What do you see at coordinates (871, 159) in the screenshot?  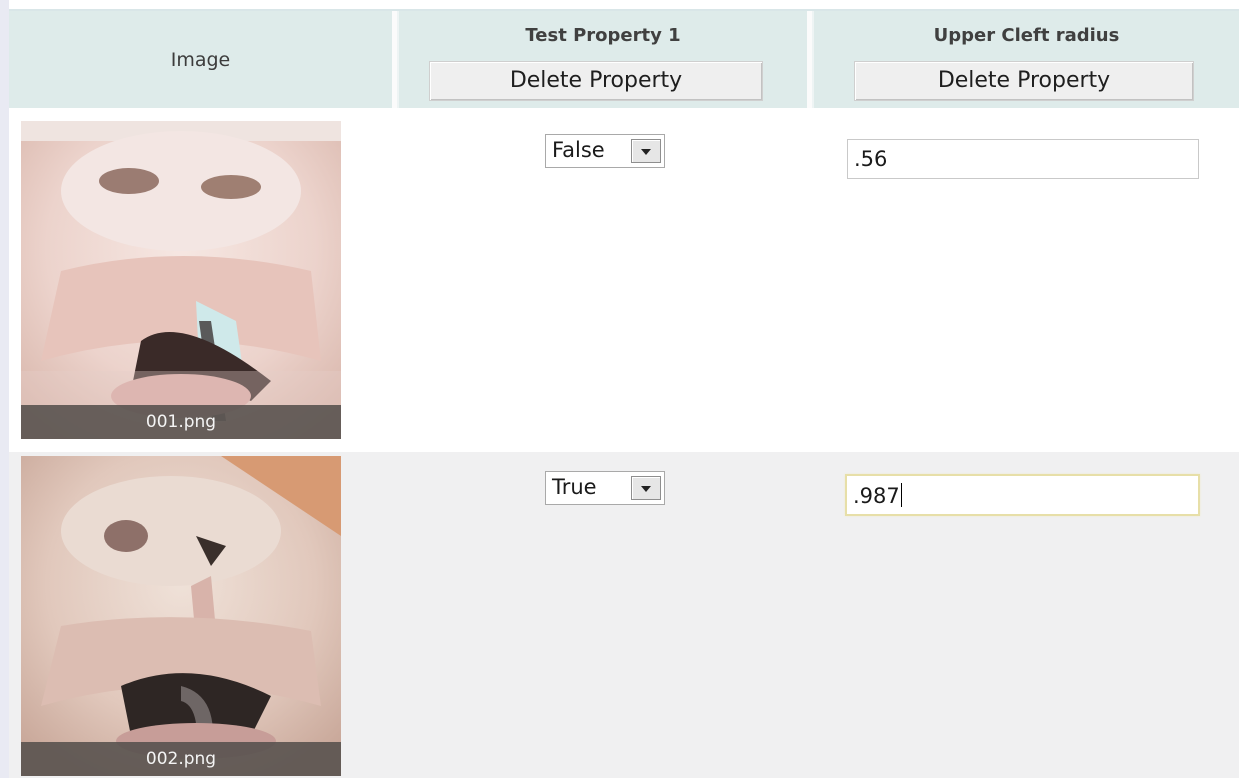 I see `input-value: .56` at bounding box center [871, 159].